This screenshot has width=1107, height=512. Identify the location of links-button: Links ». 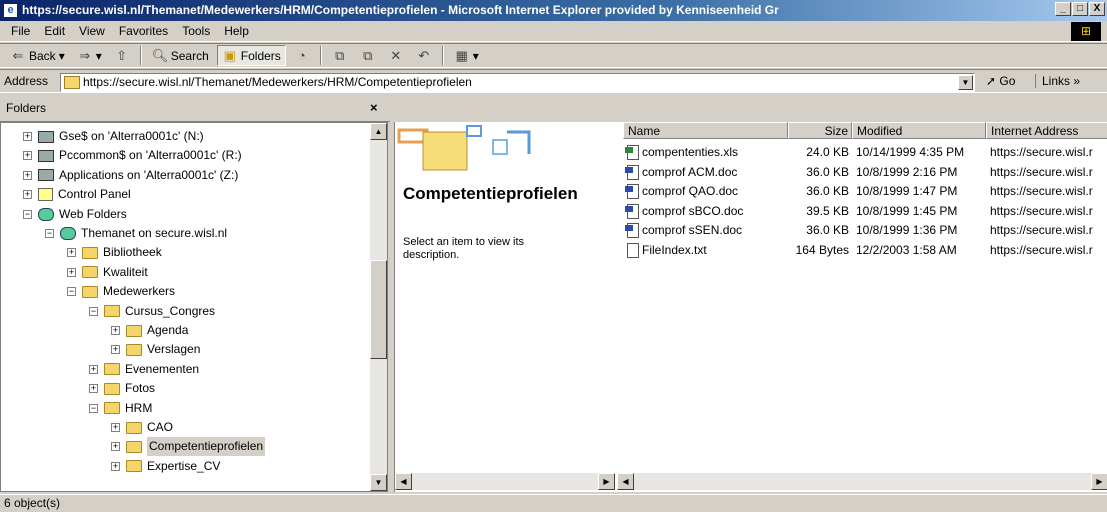
(1057, 81).